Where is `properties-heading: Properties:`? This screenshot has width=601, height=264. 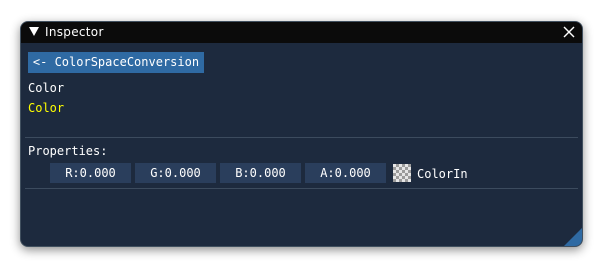 properties-heading: Properties: is located at coordinates (68, 151).